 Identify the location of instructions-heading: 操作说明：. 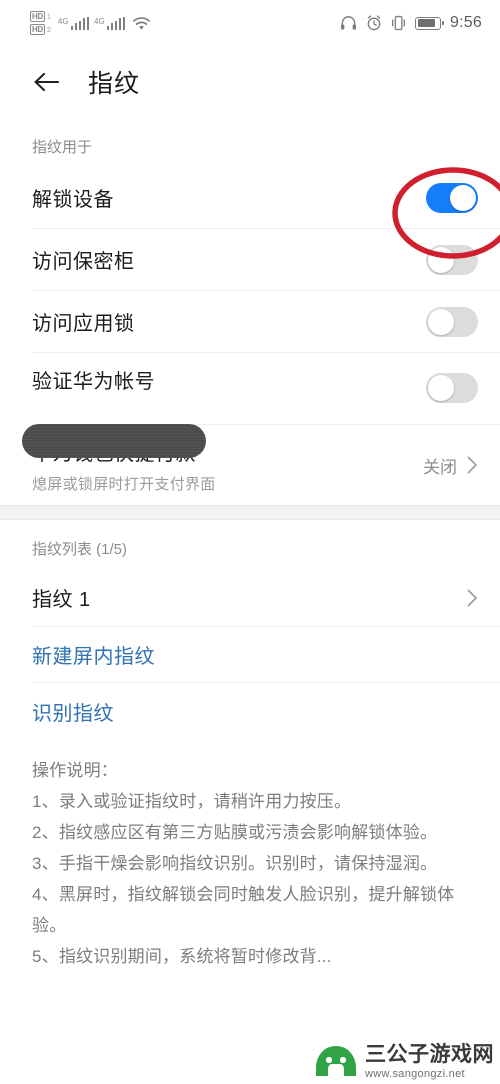
(75, 770).